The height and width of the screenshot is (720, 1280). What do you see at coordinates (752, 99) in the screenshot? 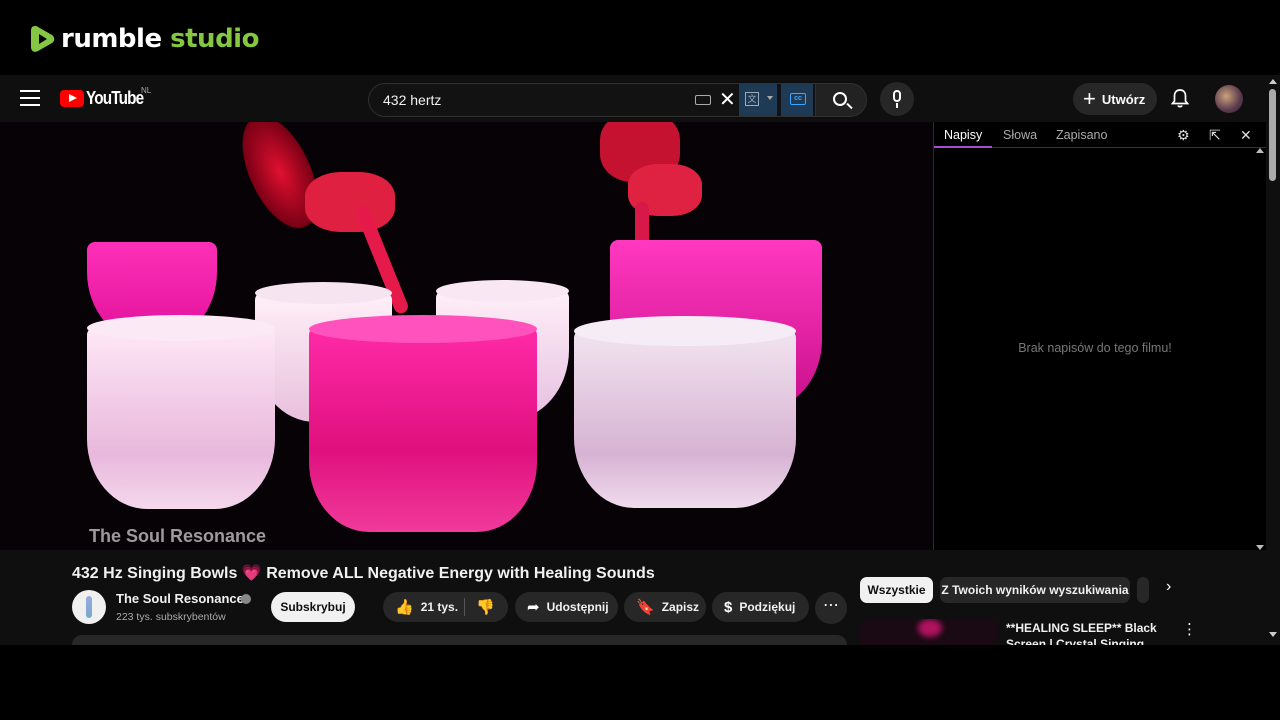
I see `translate-icon: 文` at bounding box center [752, 99].